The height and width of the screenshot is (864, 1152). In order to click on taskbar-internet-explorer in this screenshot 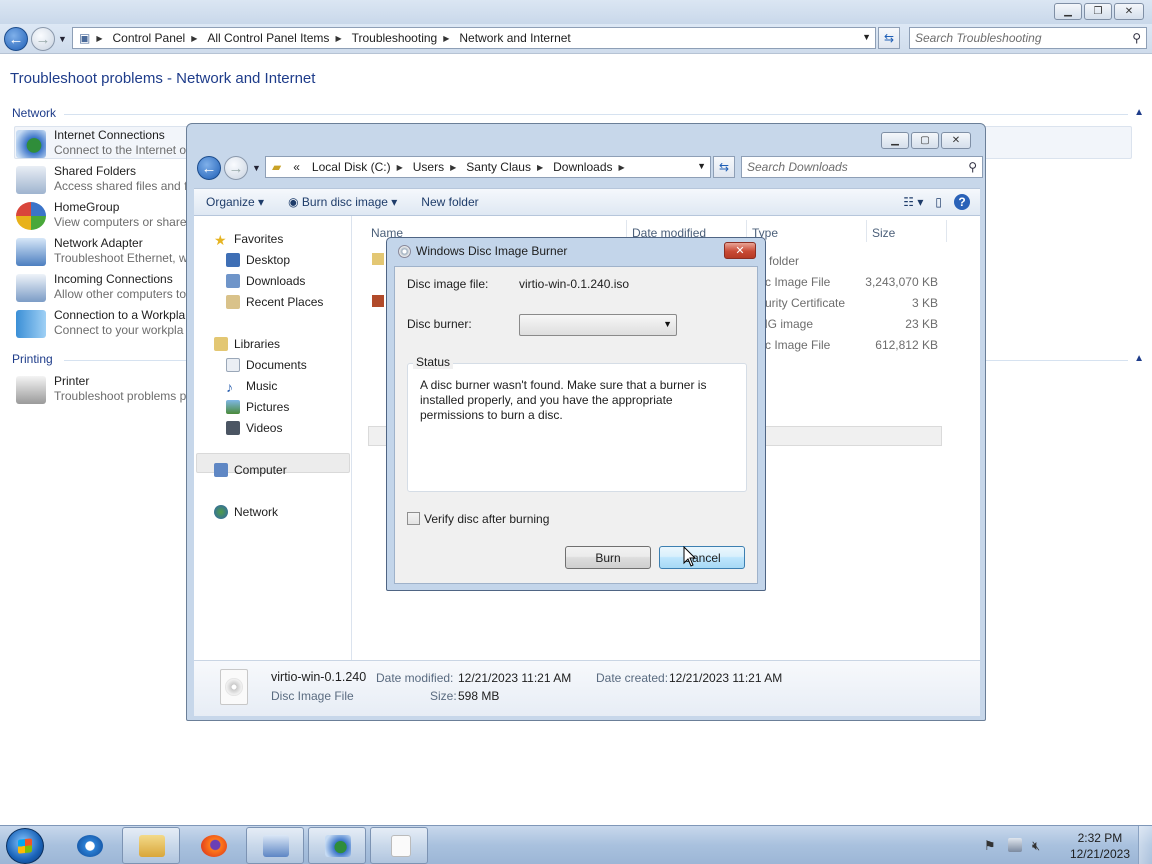, I will do `click(89, 845)`.